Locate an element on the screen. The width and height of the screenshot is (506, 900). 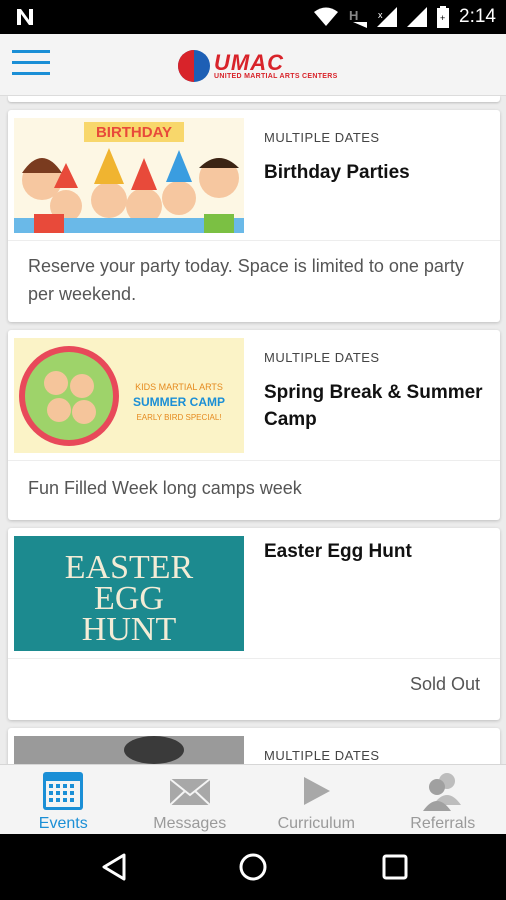
logo-main-text: UMAC is located at coordinates (249, 62).